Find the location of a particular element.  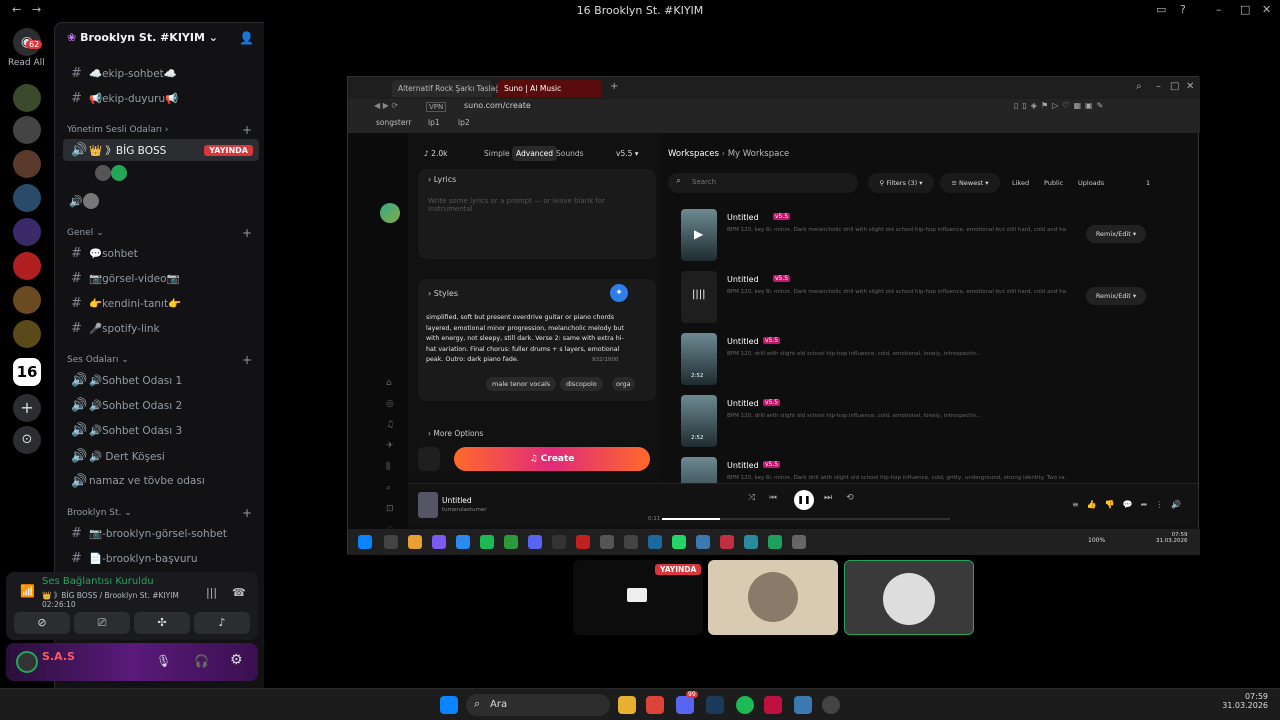

url-text: suno.com/create is located at coordinates (497, 105).